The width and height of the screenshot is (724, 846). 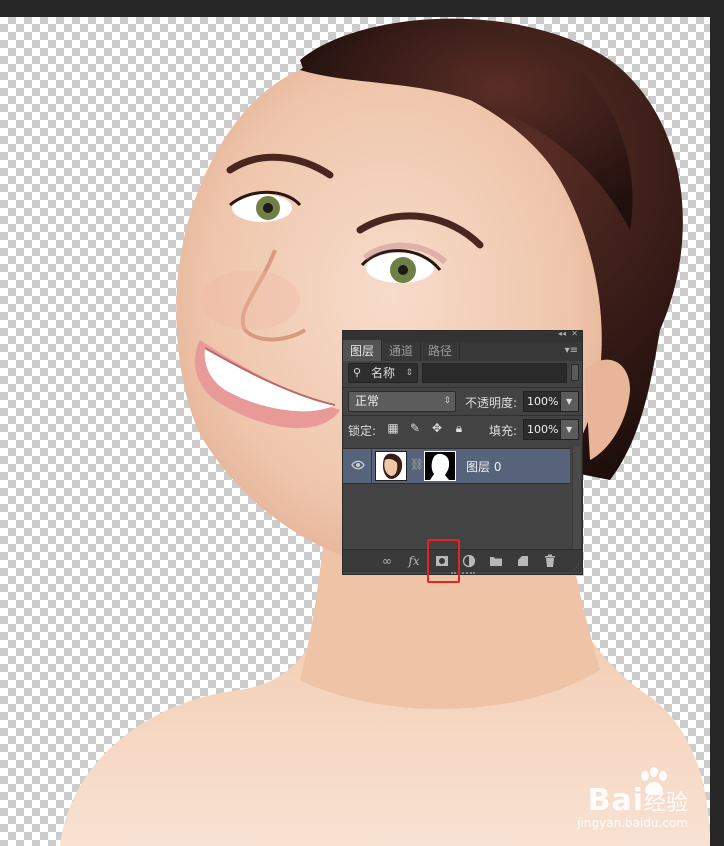 What do you see at coordinates (362, 431) in the screenshot?
I see `lock-label: 锁定:` at bounding box center [362, 431].